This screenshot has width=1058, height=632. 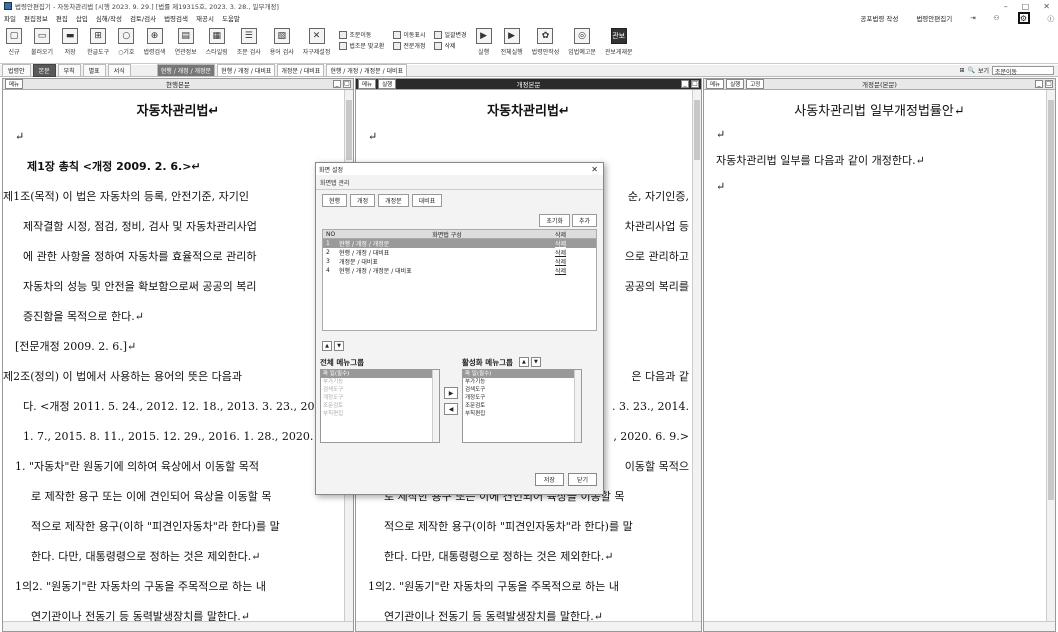 I want to click on middle-panel-minimize-button: _, so click(x=685, y=84).